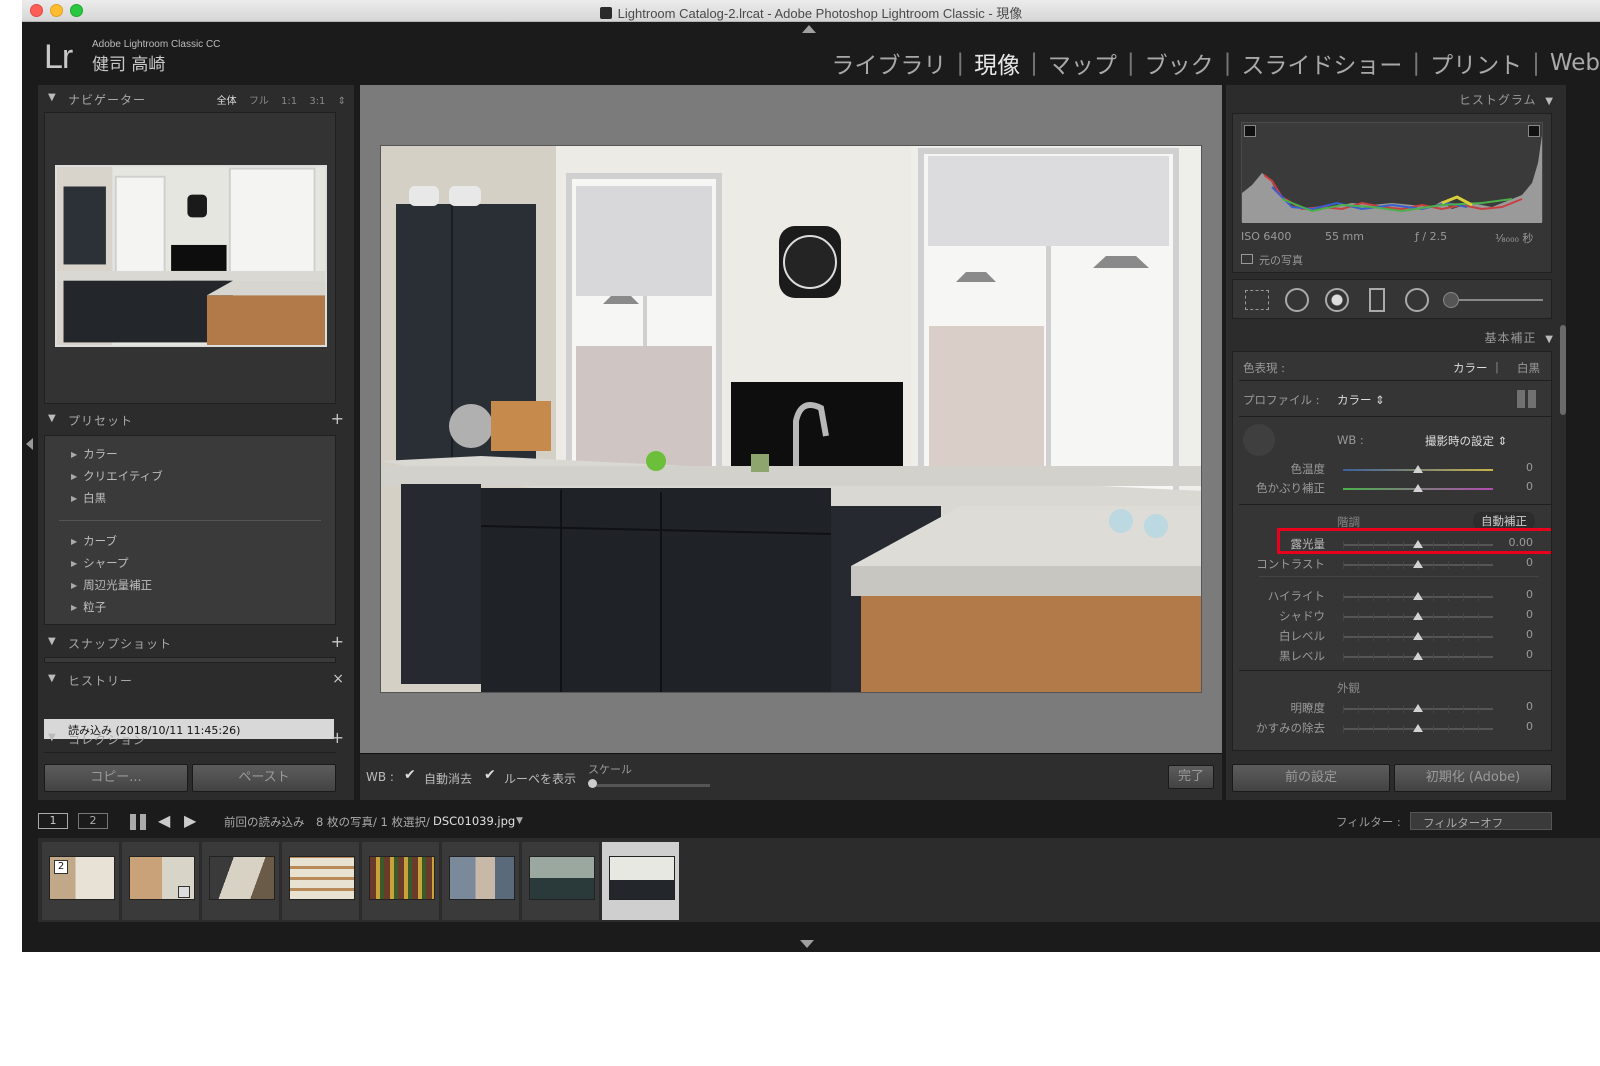 The width and height of the screenshot is (1600, 1066). What do you see at coordinates (1563, 370) in the screenshot?
I see `right-panel-scrollbar` at bounding box center [1563, 370].